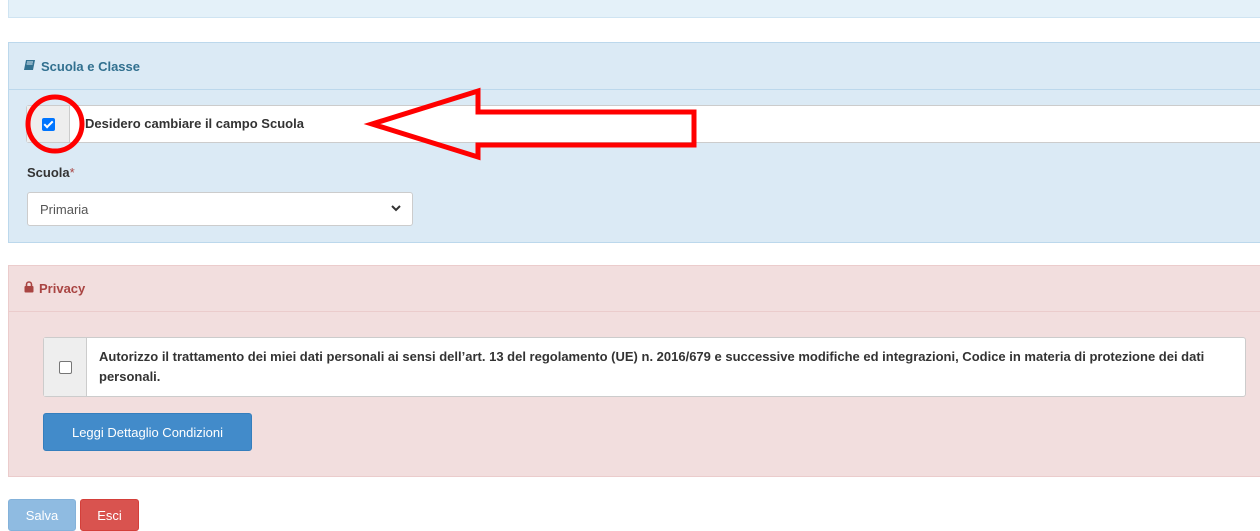 Image resolution: width=1260 pixels, height=531 pixels. What do you see at coordinates (643, 124) in the screenshot?
I see `change-school-field: Desidero cambiare il campo Scuola` at bounding box center [643, 124].